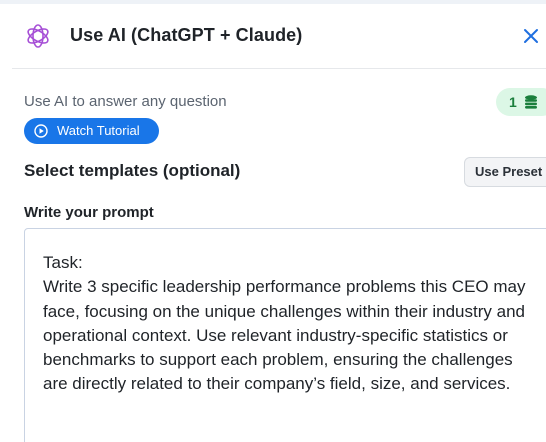 The width and height of the screenshot is (546, 442). What do you see at coordinates (38, 36) in the screenshot?
I see `openai-logo-icon` at bounding box center [38, 36].